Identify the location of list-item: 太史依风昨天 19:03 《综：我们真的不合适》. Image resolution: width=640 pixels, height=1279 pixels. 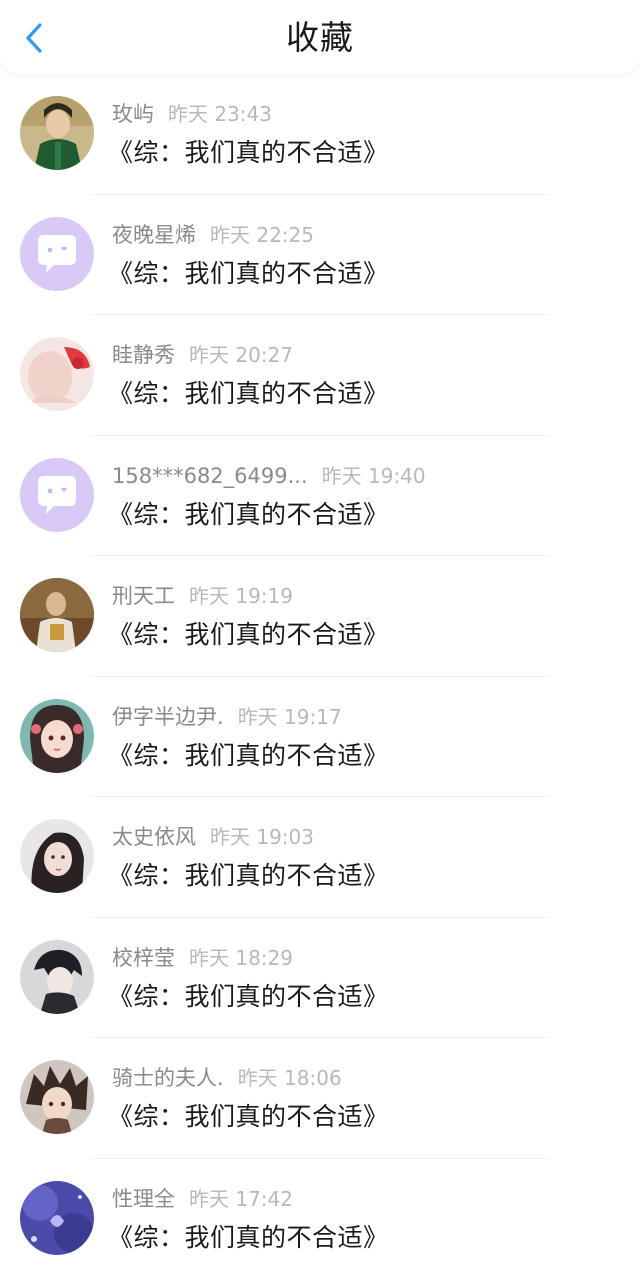
(320, 857).